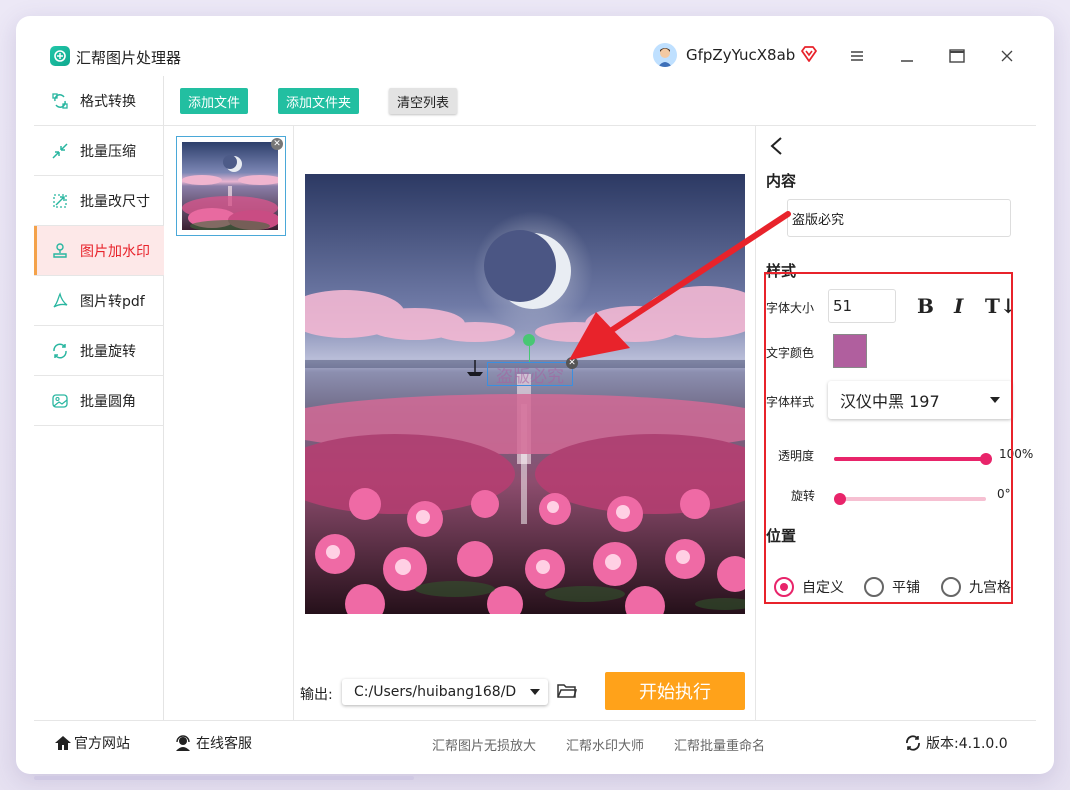 This screenshot has height=790, width=1070. Describe the element at coordinates (60, 151) in the screenshot. I see `compress-icon` at that location.